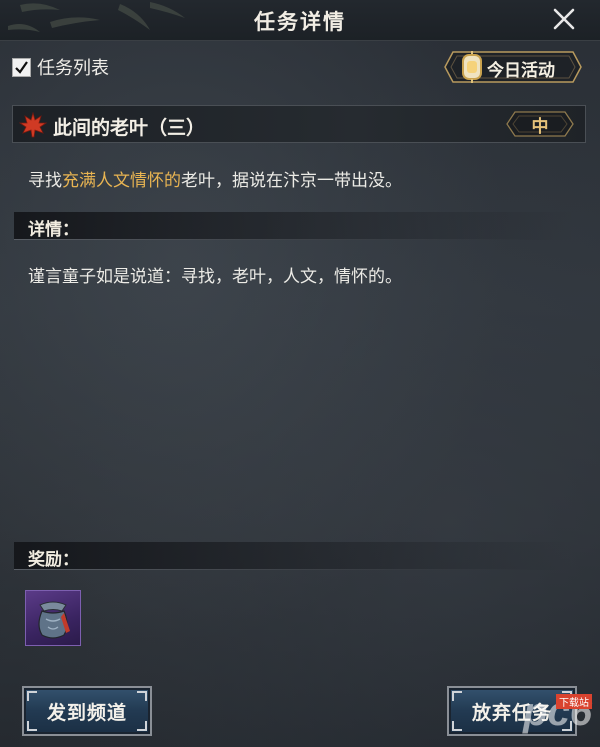  I want to click on quest-header: 此间的老叶（三） 中, so click(299, 124).